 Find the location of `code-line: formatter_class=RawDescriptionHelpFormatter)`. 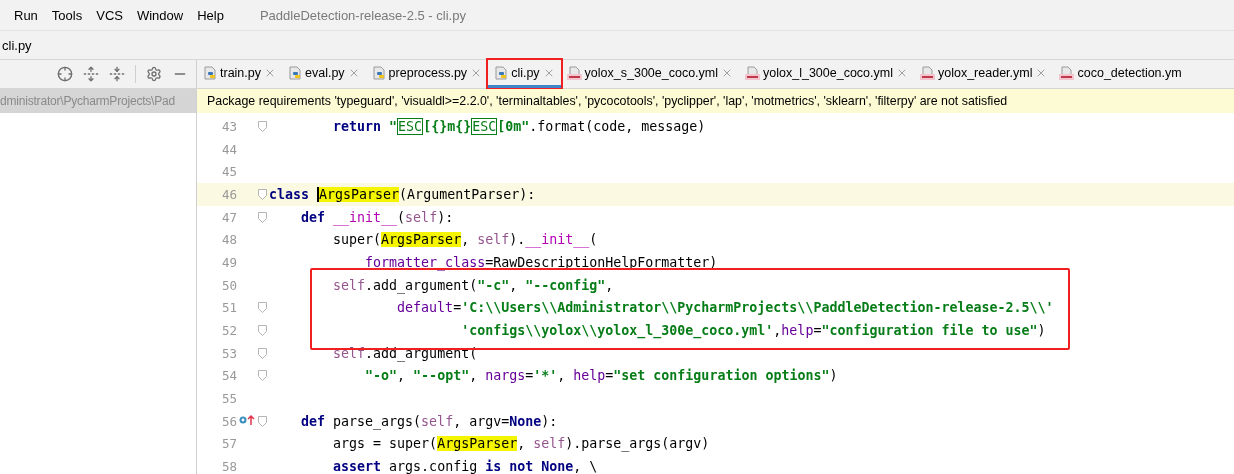

code-line: formatter_class=RawDescriptionHelpFormatter) is located at coordinates (541, 262).